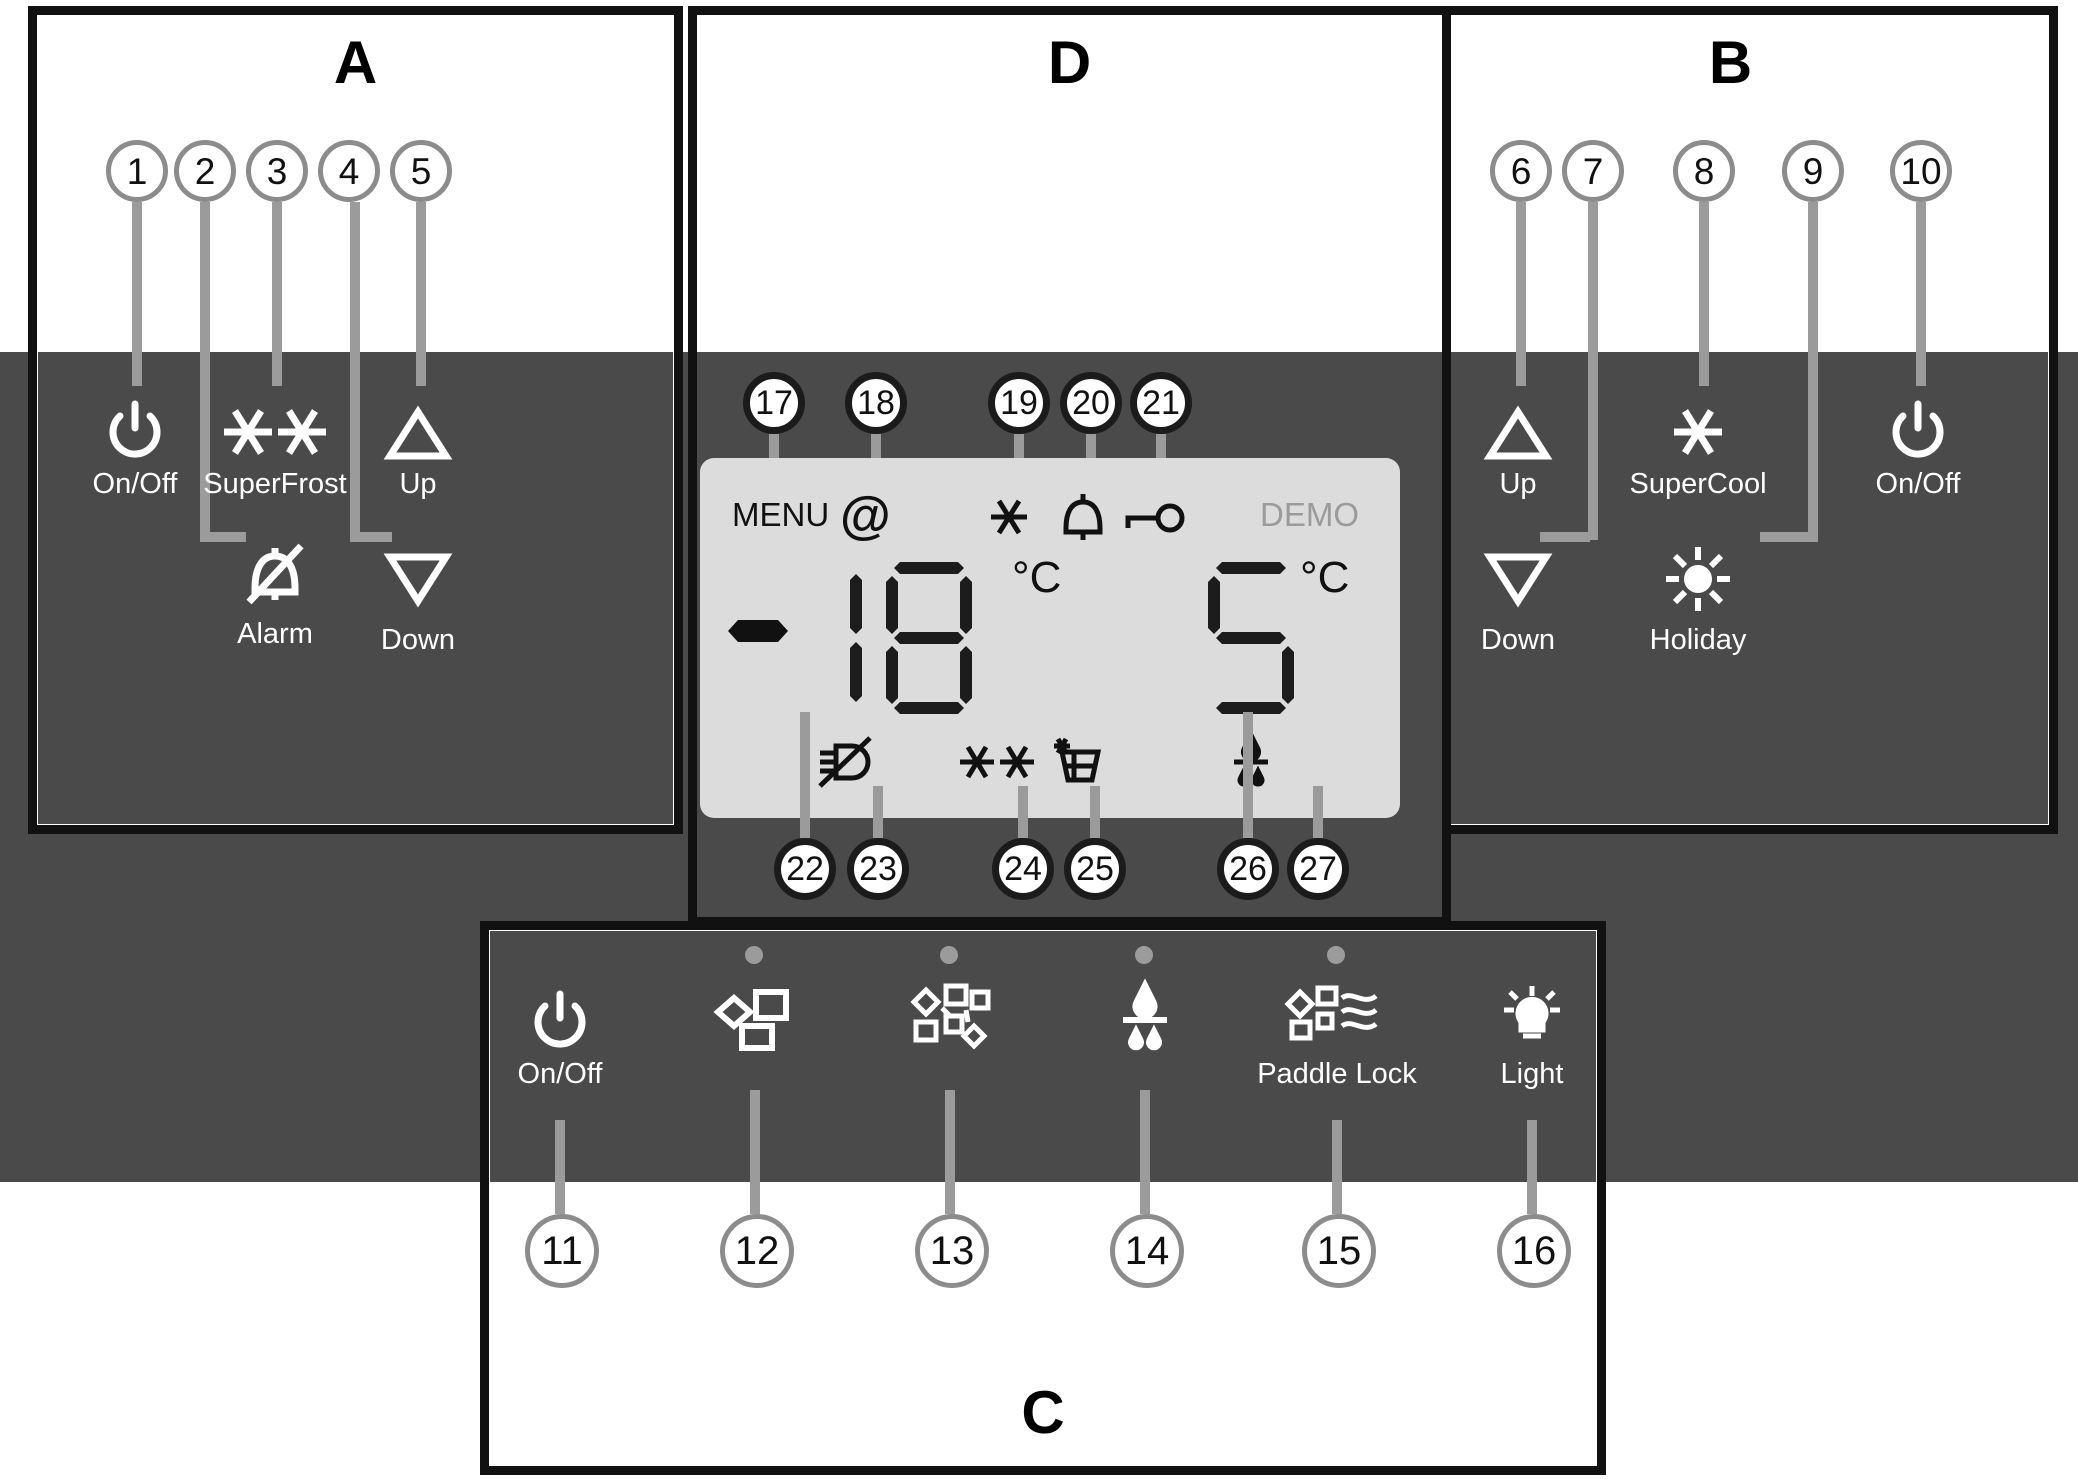 The image size is (2078, 1479). I want to click on indicator-dot-water, so click(1144, 955).